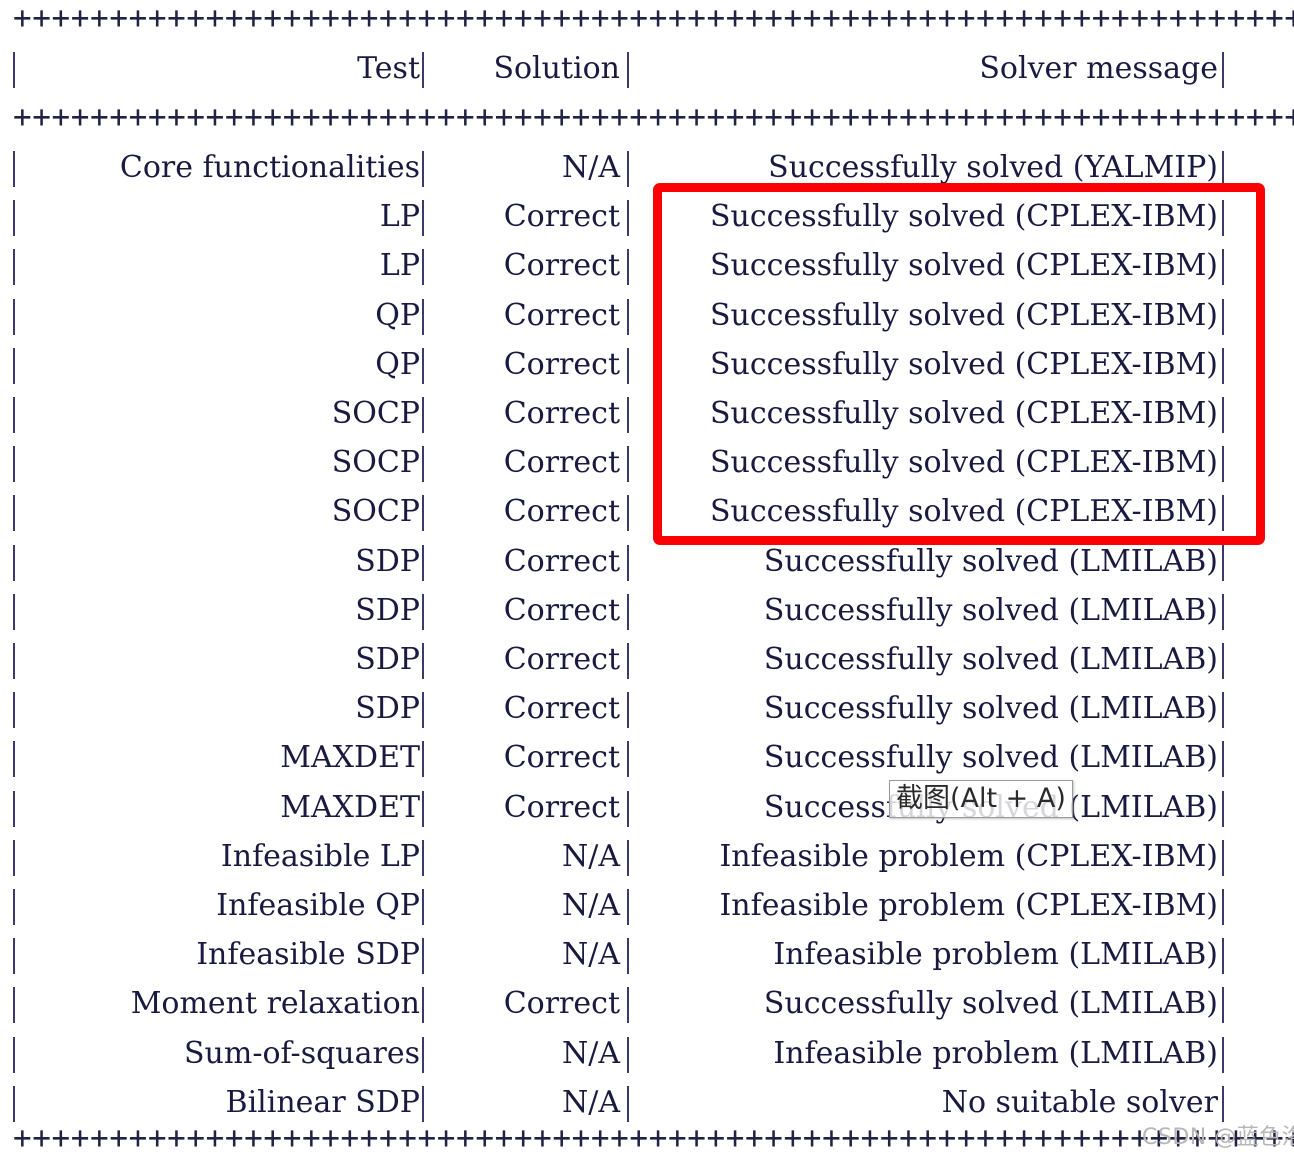 This screenshot has height=1163, width=1294. Describe the element at coordinates (995, 1053) in the screenshot. I see `cell-solver-message: Infeasible problem (LMILAB)` at that location.